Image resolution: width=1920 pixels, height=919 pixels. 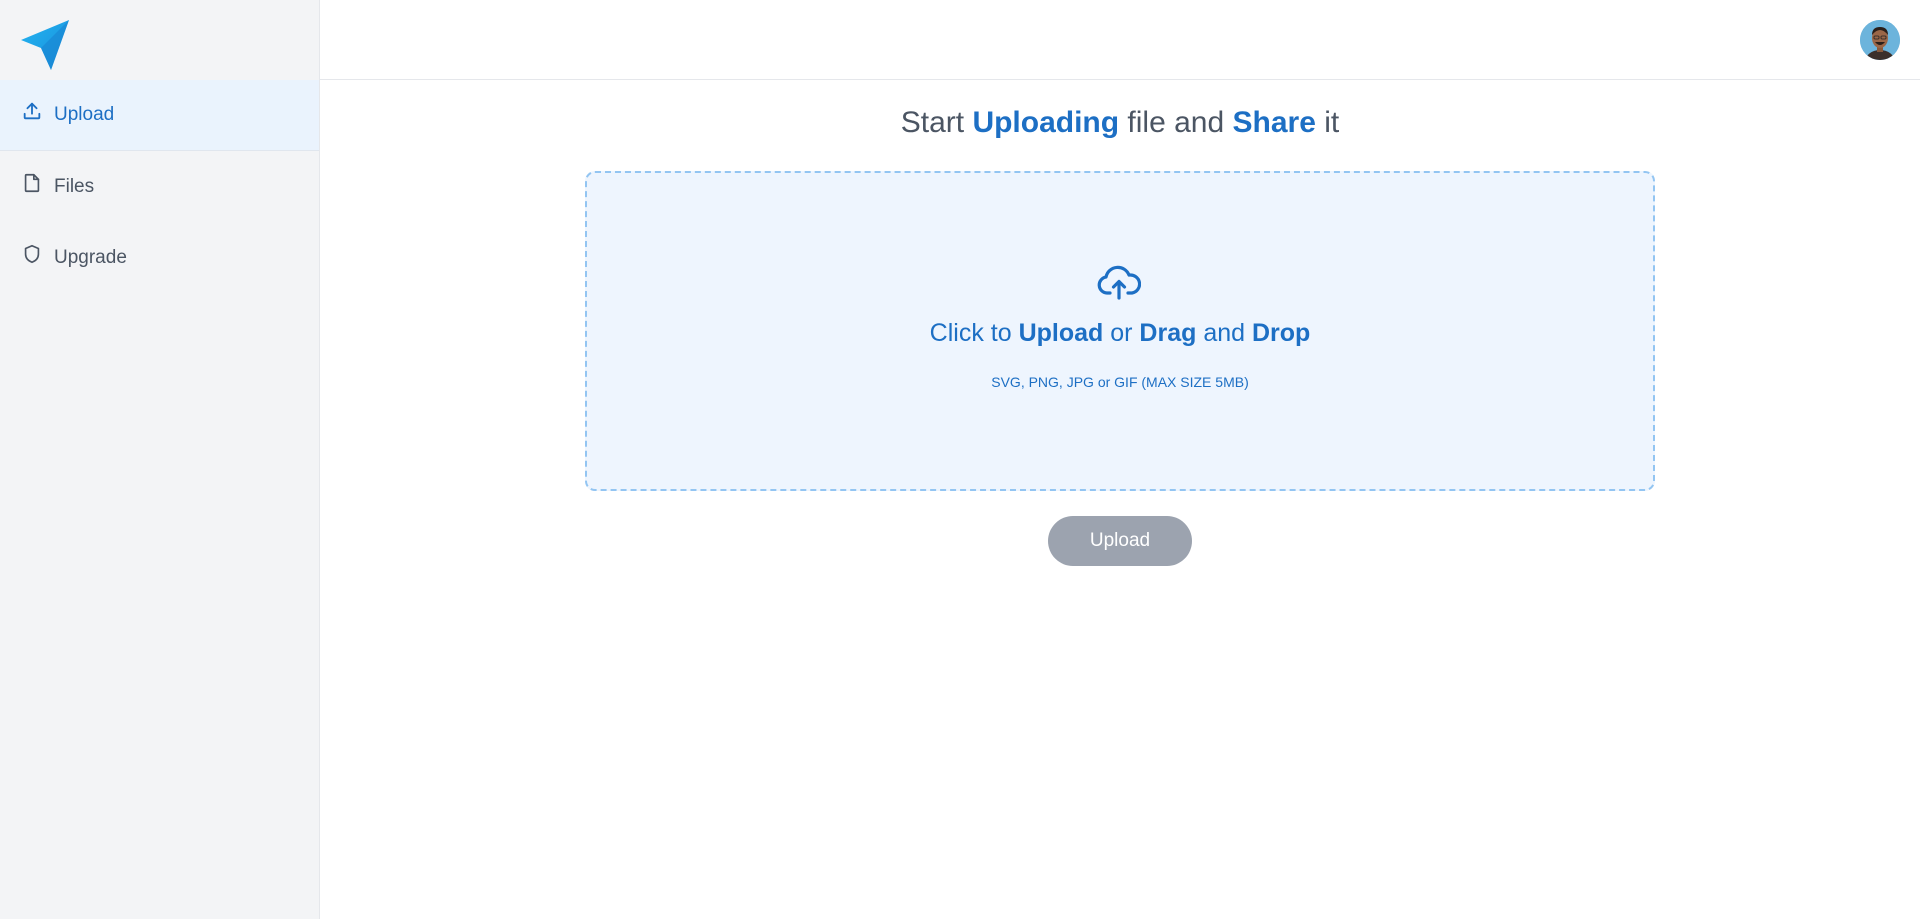 I want to click on title-text: it, so click(x=1327, y=122).